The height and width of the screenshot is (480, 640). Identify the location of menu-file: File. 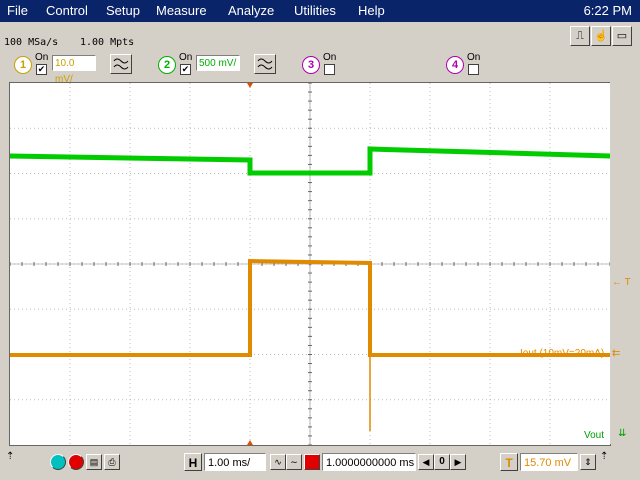
(17, 10).